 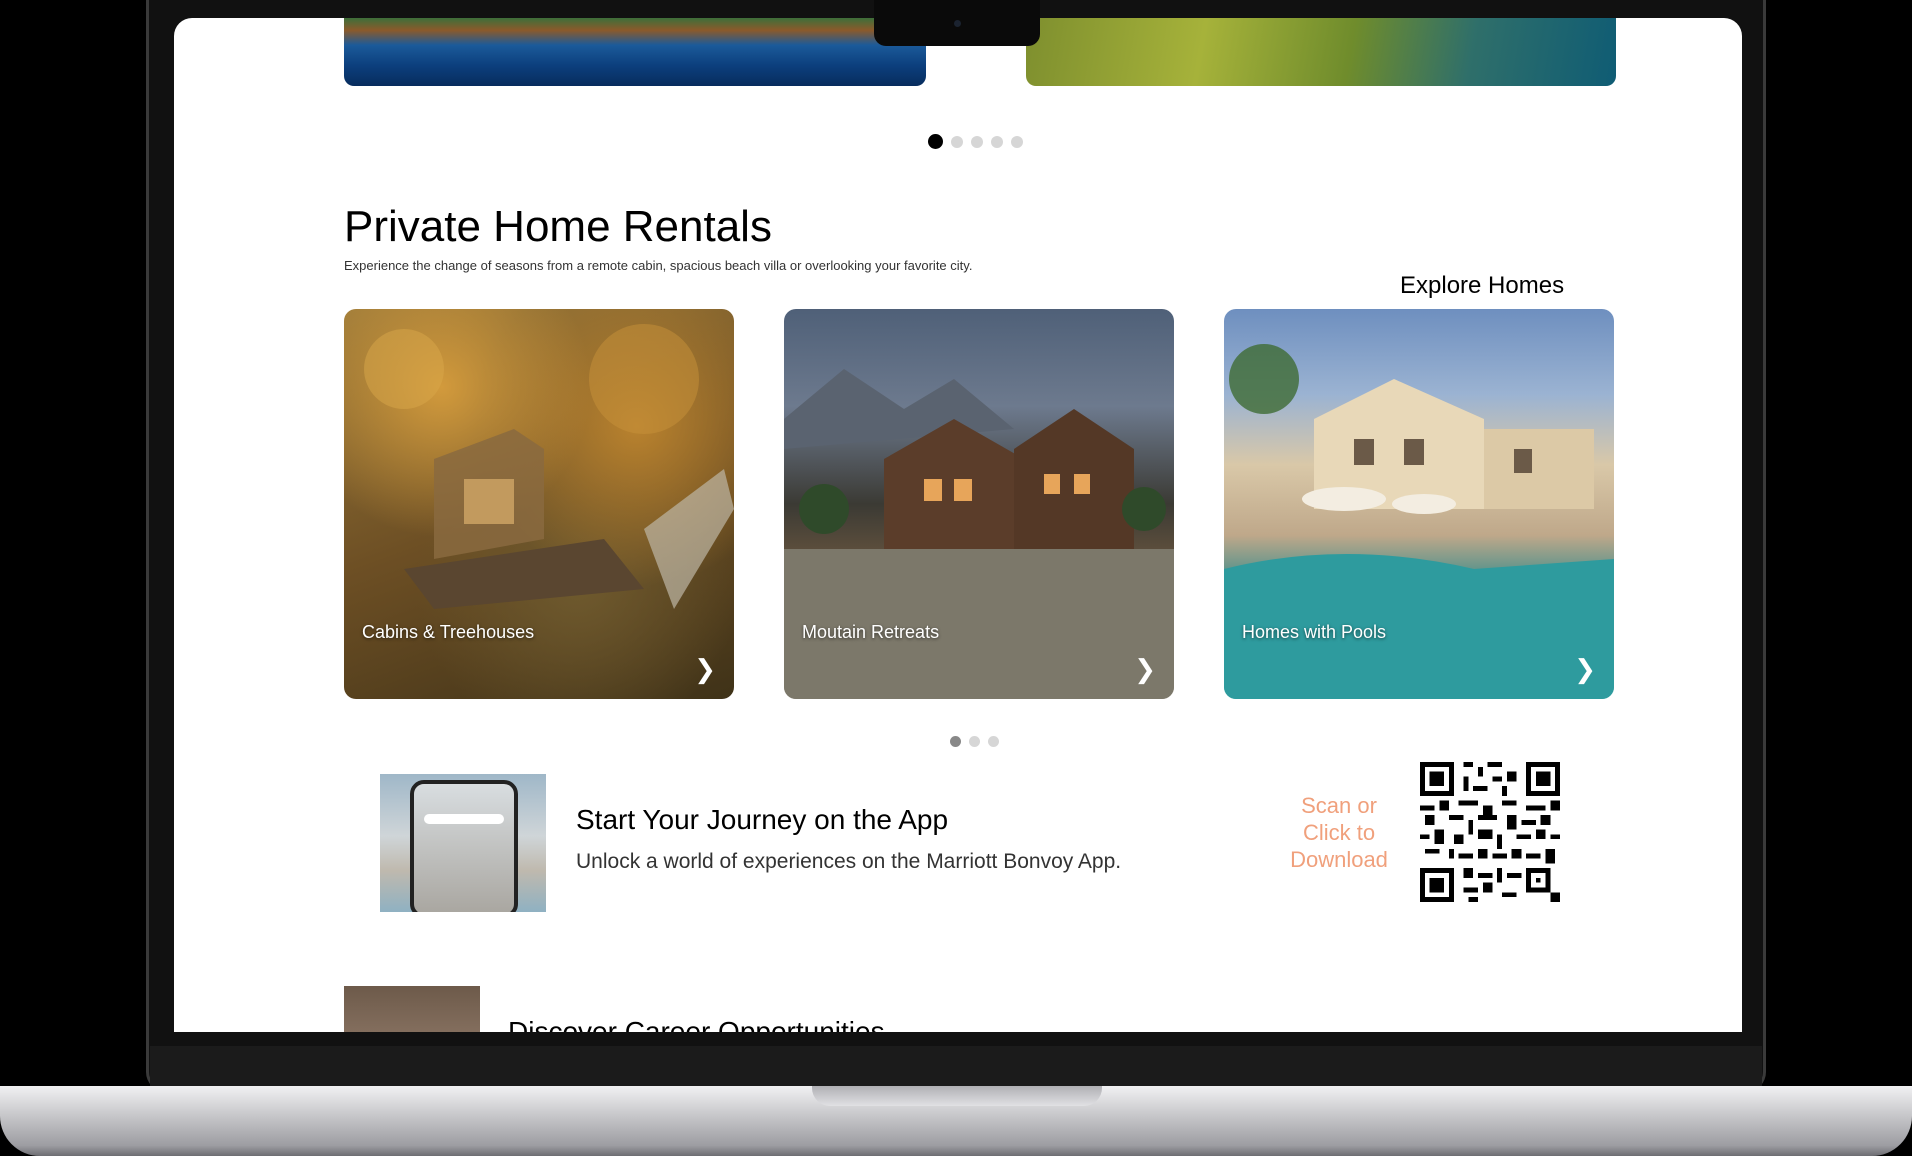 I want to click on top-carousel-dots, so click(x=975, y=141).